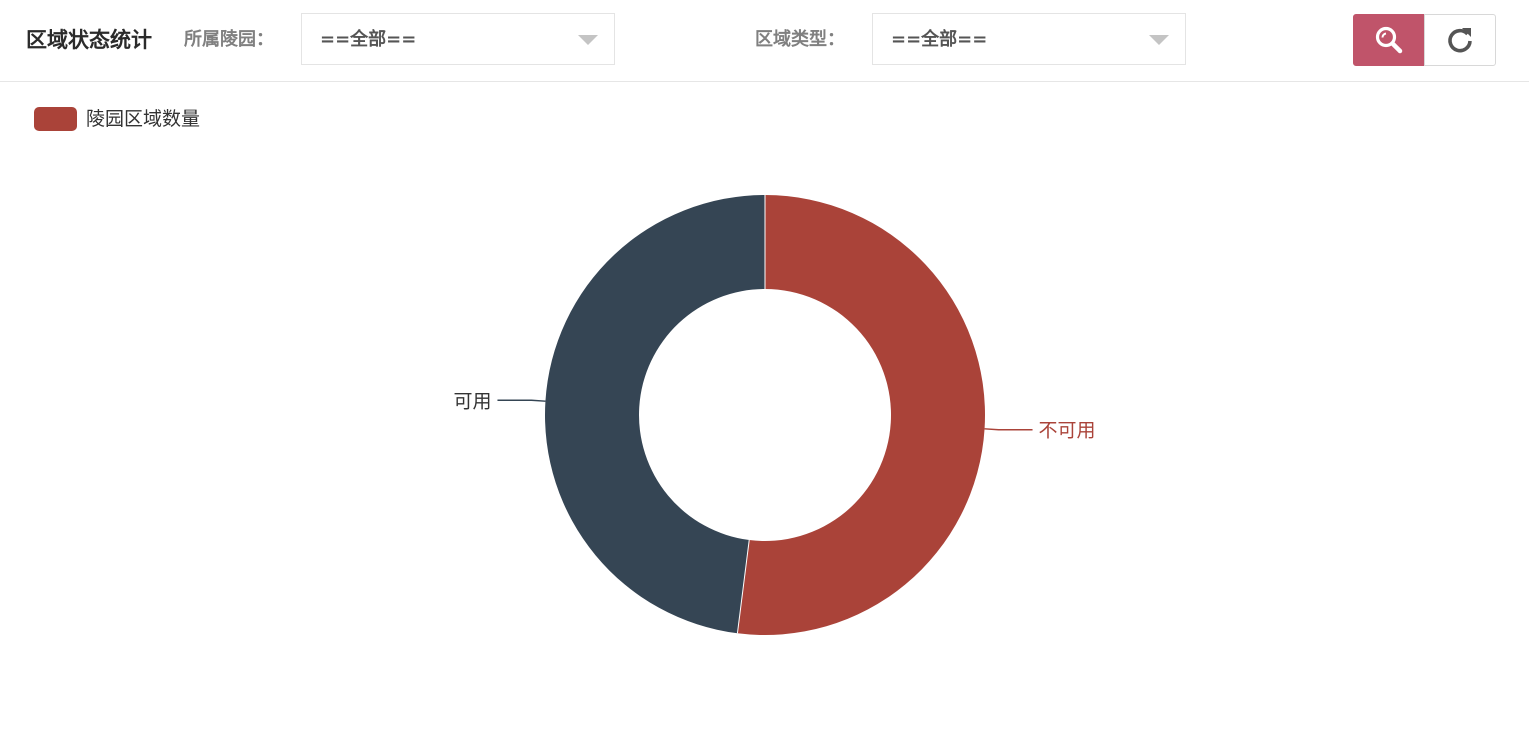  I want to click on slice-label: 可用, so click(472, 401).